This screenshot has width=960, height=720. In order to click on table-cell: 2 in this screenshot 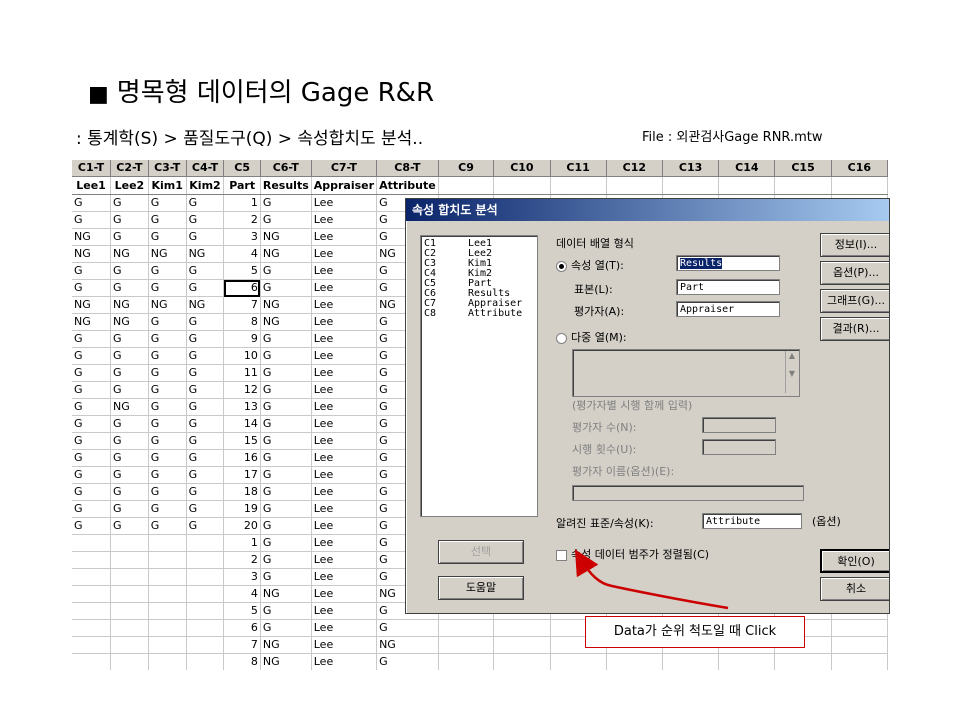, I will do `click(242, 220)`.